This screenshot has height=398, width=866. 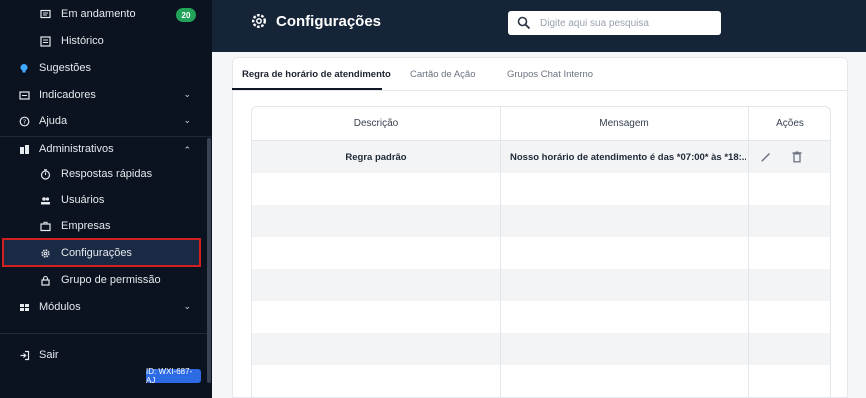 I want to click on search-box, so click(x=614, y=23).